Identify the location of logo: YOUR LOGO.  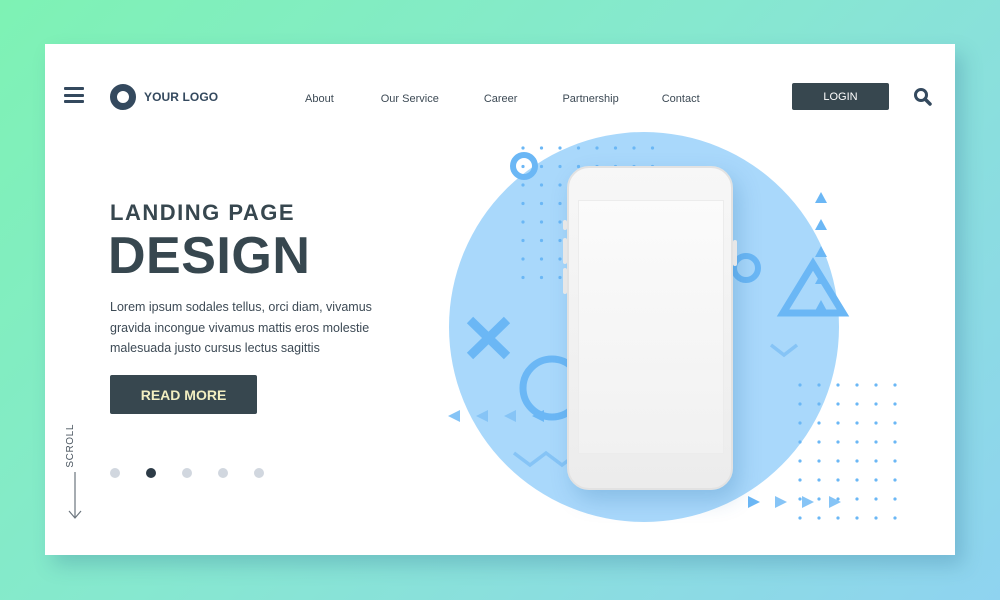
(164, 97).